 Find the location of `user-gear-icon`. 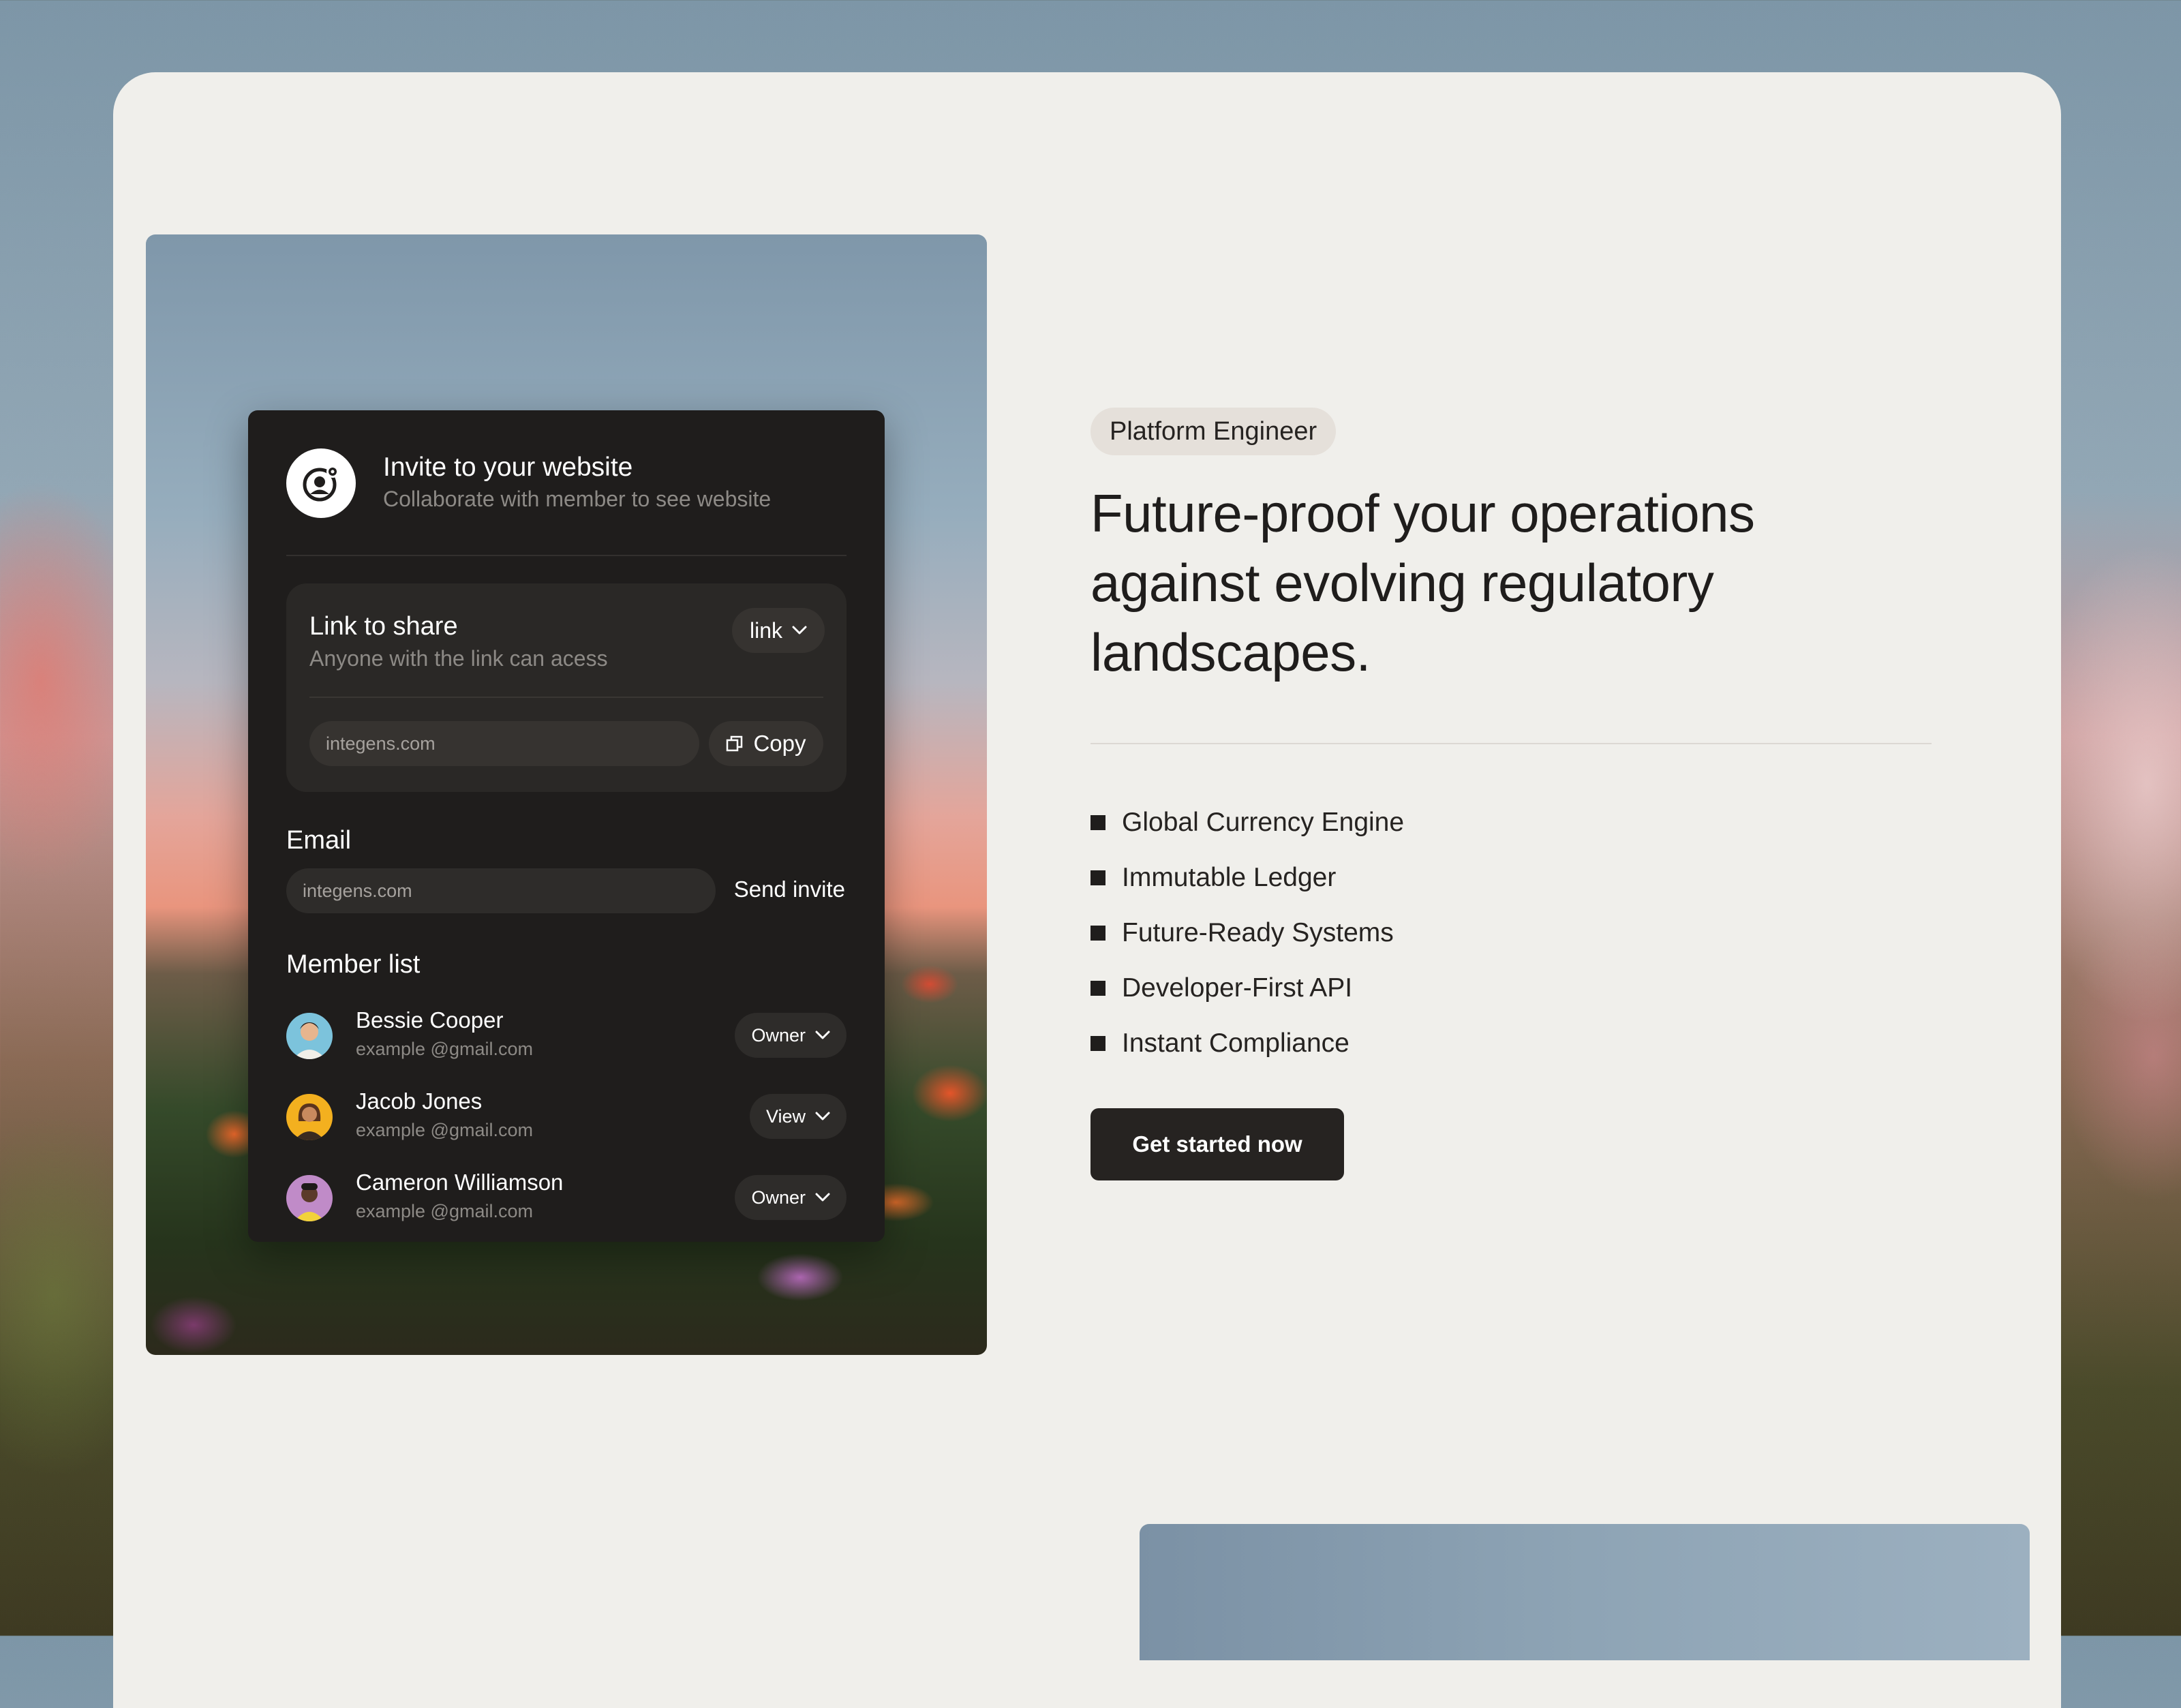

user-gear-icon is located at coordinates (321, 483).